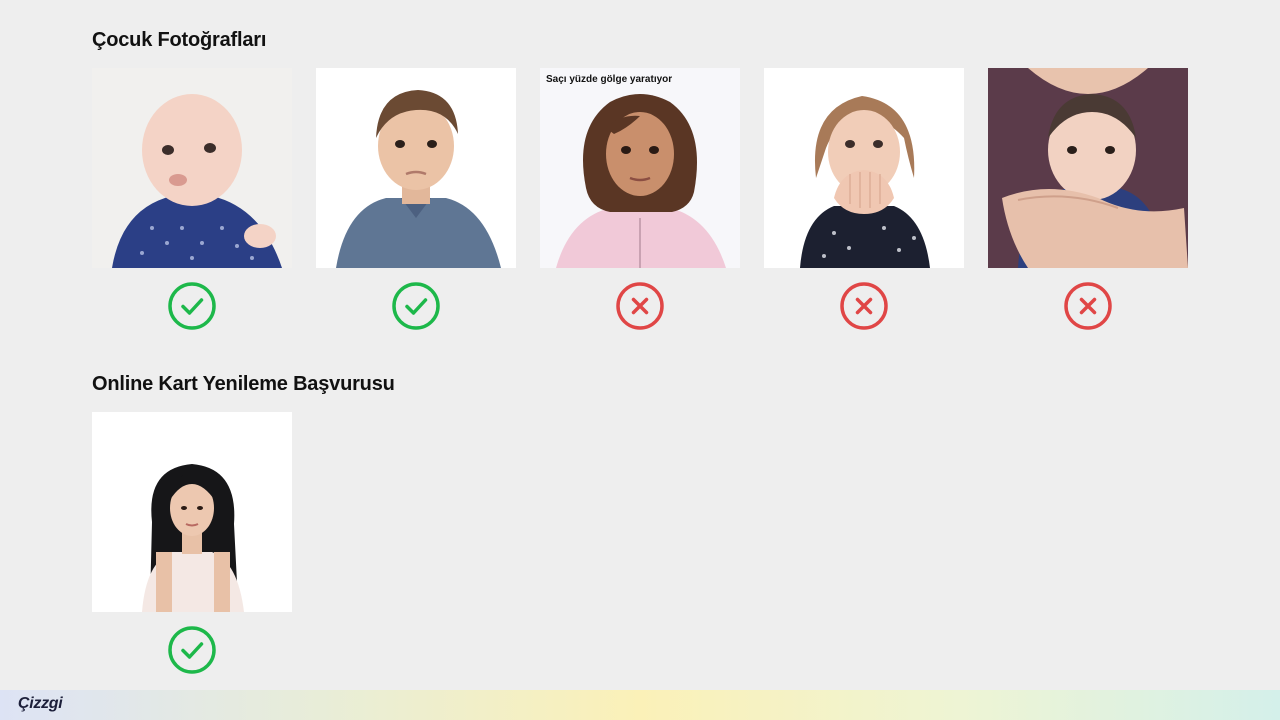 This screenshot has width=1280, height=720. I want to click on photo-girl-curly-hair: Saçı yüzde gölge yaratıyor, so click(640, 168).